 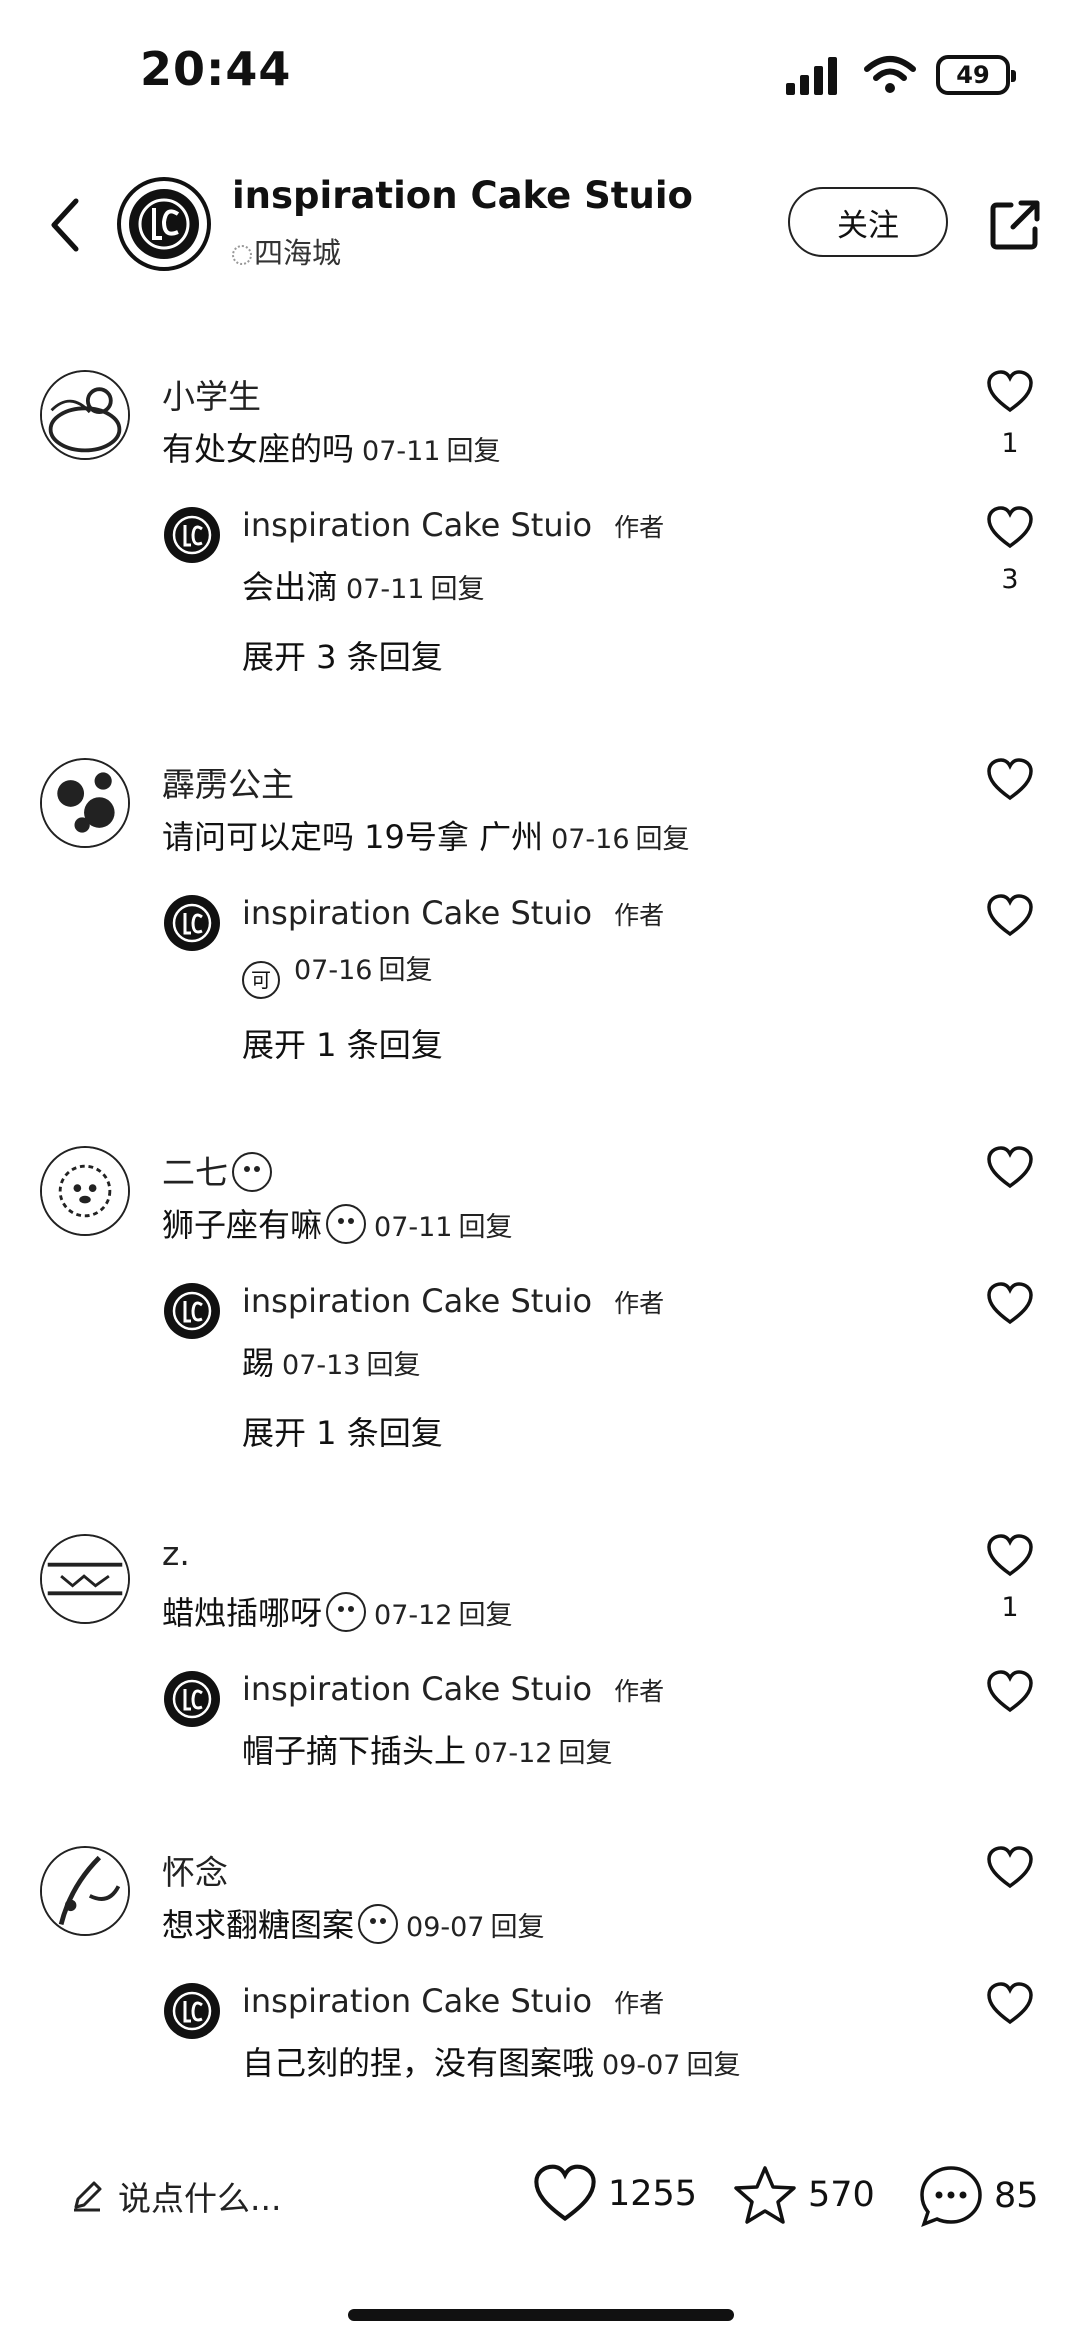 What do you see at coordinates (258, 1363) in the screenshot?
I see `reply-body: 踢` at bounding box center [258, 1363].